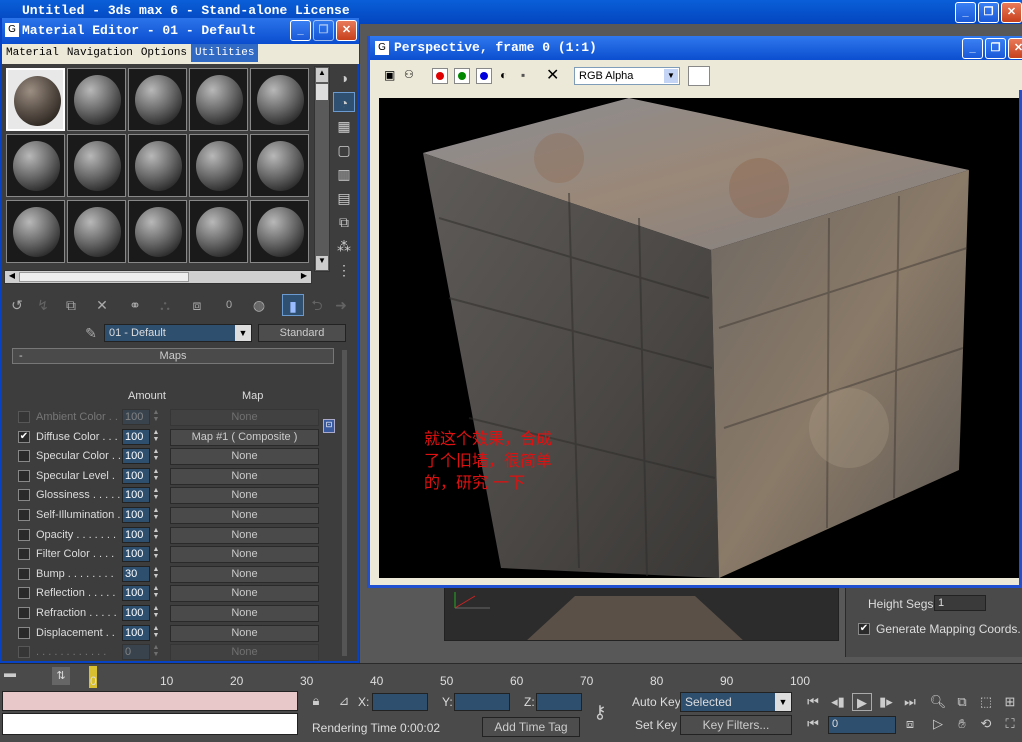 The height and width of the screenshot is (742, 1022). What do you see at coordinates (482, 702) in the screenshot?
I see `y-coordinate-field` at bounding box center [482, 702].